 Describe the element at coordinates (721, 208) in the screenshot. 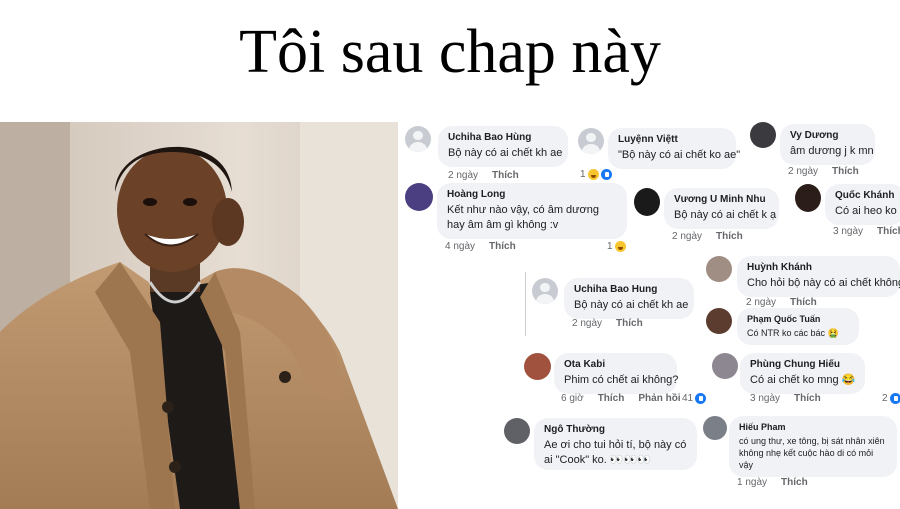

I see `comment-bubble: Vương U Minh Nhu Bộ này có ai chết k ạ` at that location.